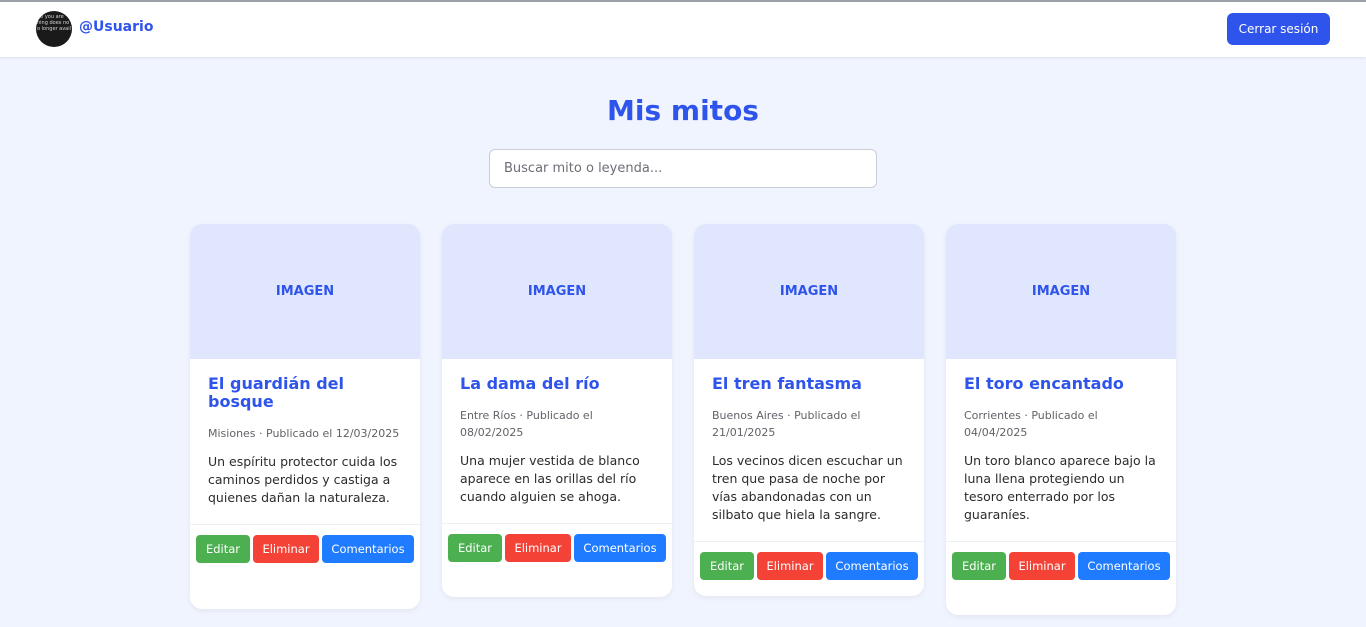 The width and height of the screenshot is (1366, 627). What do you see at coordinates (1061, 384) in the screenshot?
I see `card-title: El toro encantado` at bounding box center [1061, 384].